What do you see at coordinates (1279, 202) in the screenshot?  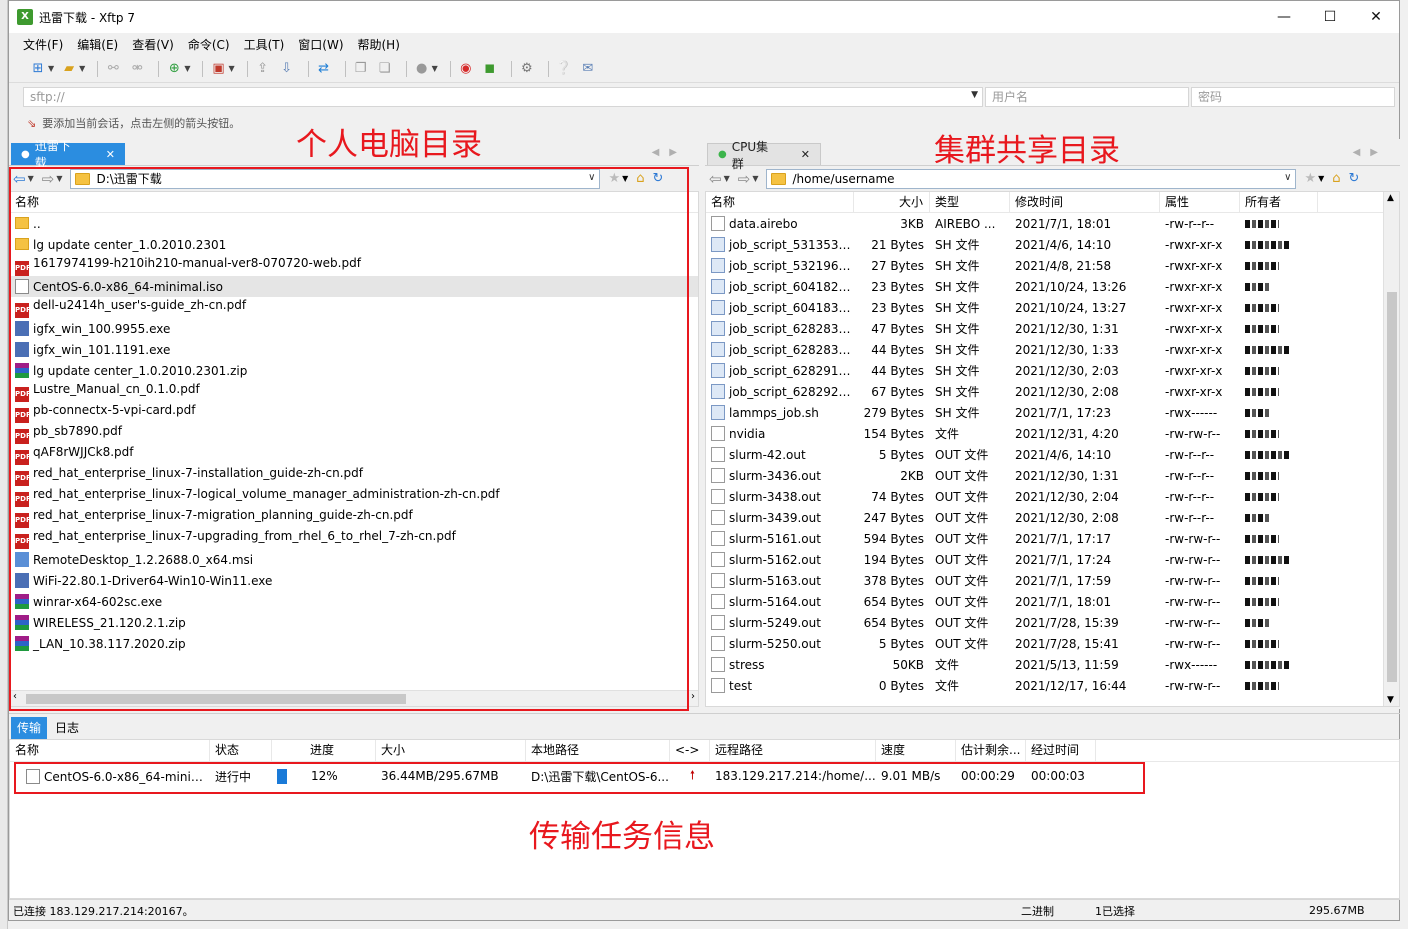 I see `column-owner: 所有者` at bounding box center [1279, 202].